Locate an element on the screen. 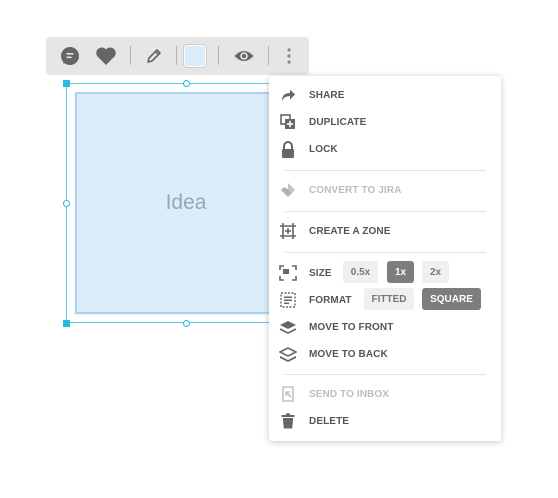 The height and width of the screenshot is (498, 558). menu-label: SEND TO INBOX is located at coordinates (349, 394).